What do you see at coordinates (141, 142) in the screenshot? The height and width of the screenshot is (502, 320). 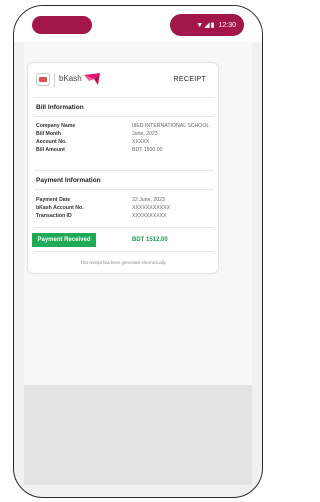 I see `row-value: XXXXX` at bounding box center [141, 142].